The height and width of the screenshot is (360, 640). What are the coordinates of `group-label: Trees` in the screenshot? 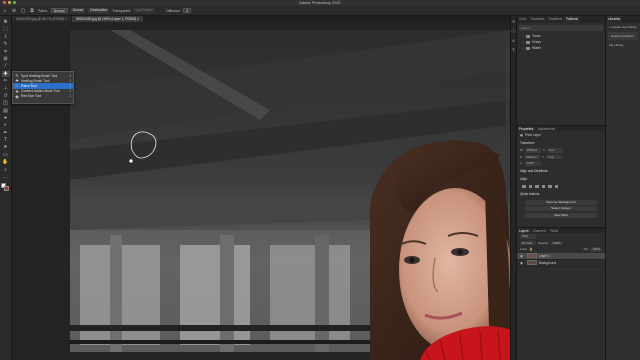 It's located at (536, 36).